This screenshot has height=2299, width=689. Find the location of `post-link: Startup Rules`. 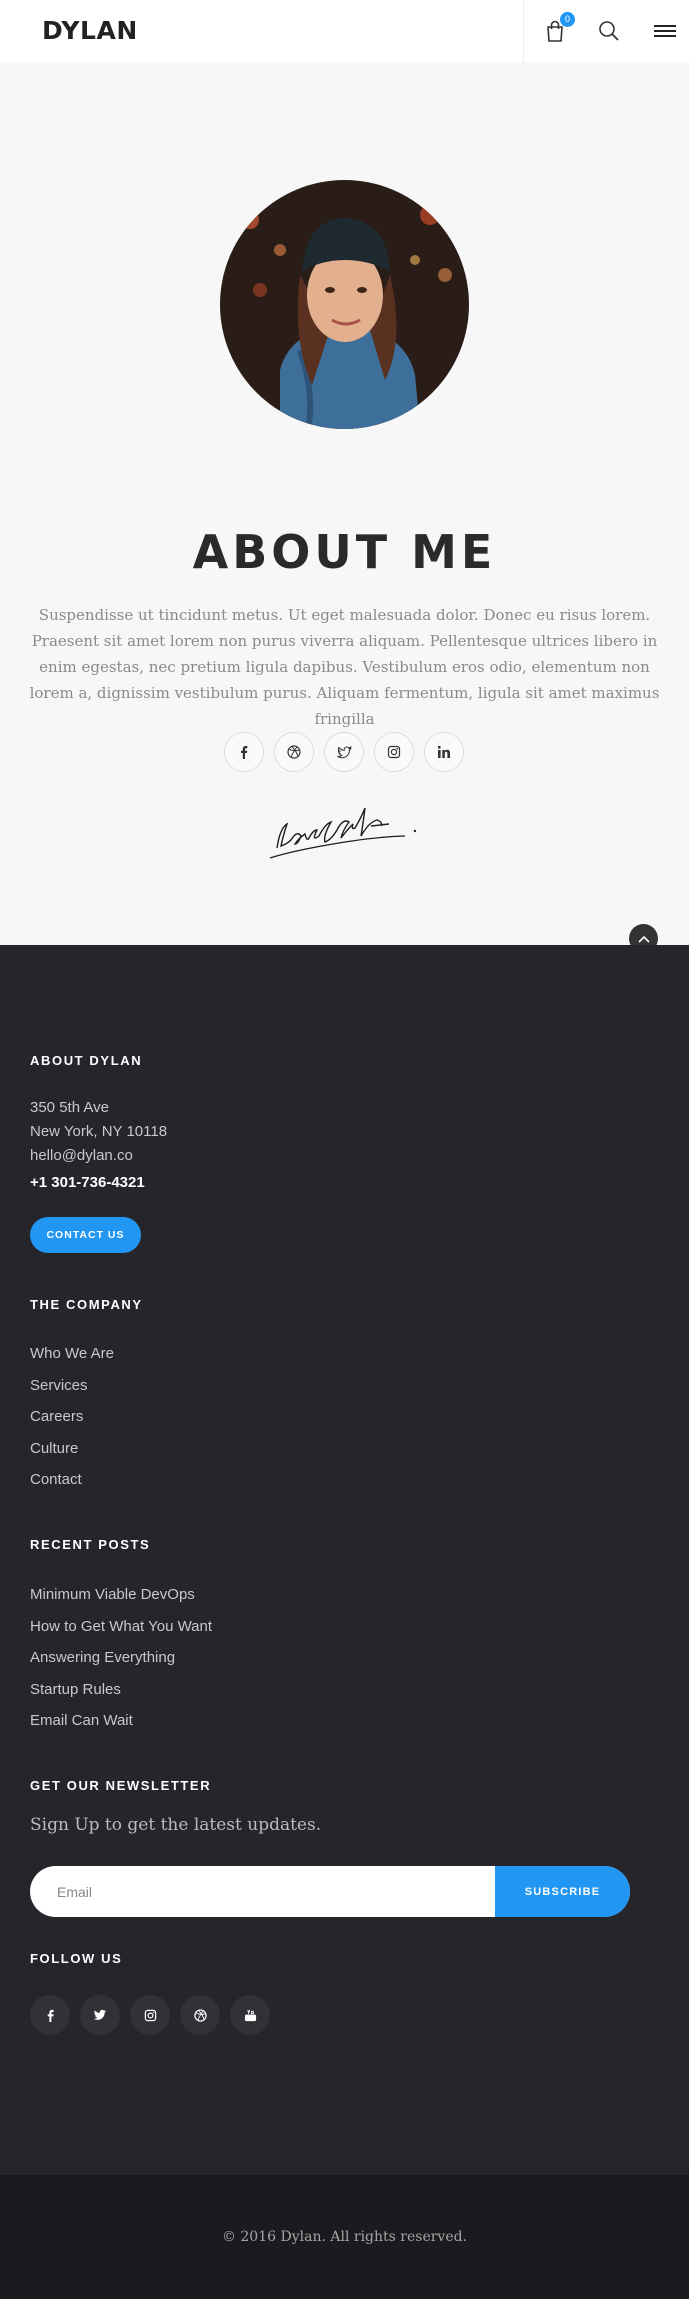

post-link: Startup Rules is located at coordinates (121, 1696).